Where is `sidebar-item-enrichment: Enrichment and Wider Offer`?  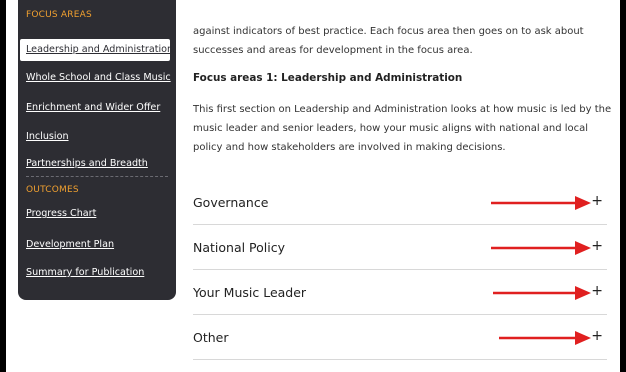
sidebar-item-enrichment: Enrichment and Wider Offer is located at coordinates (93, 107).